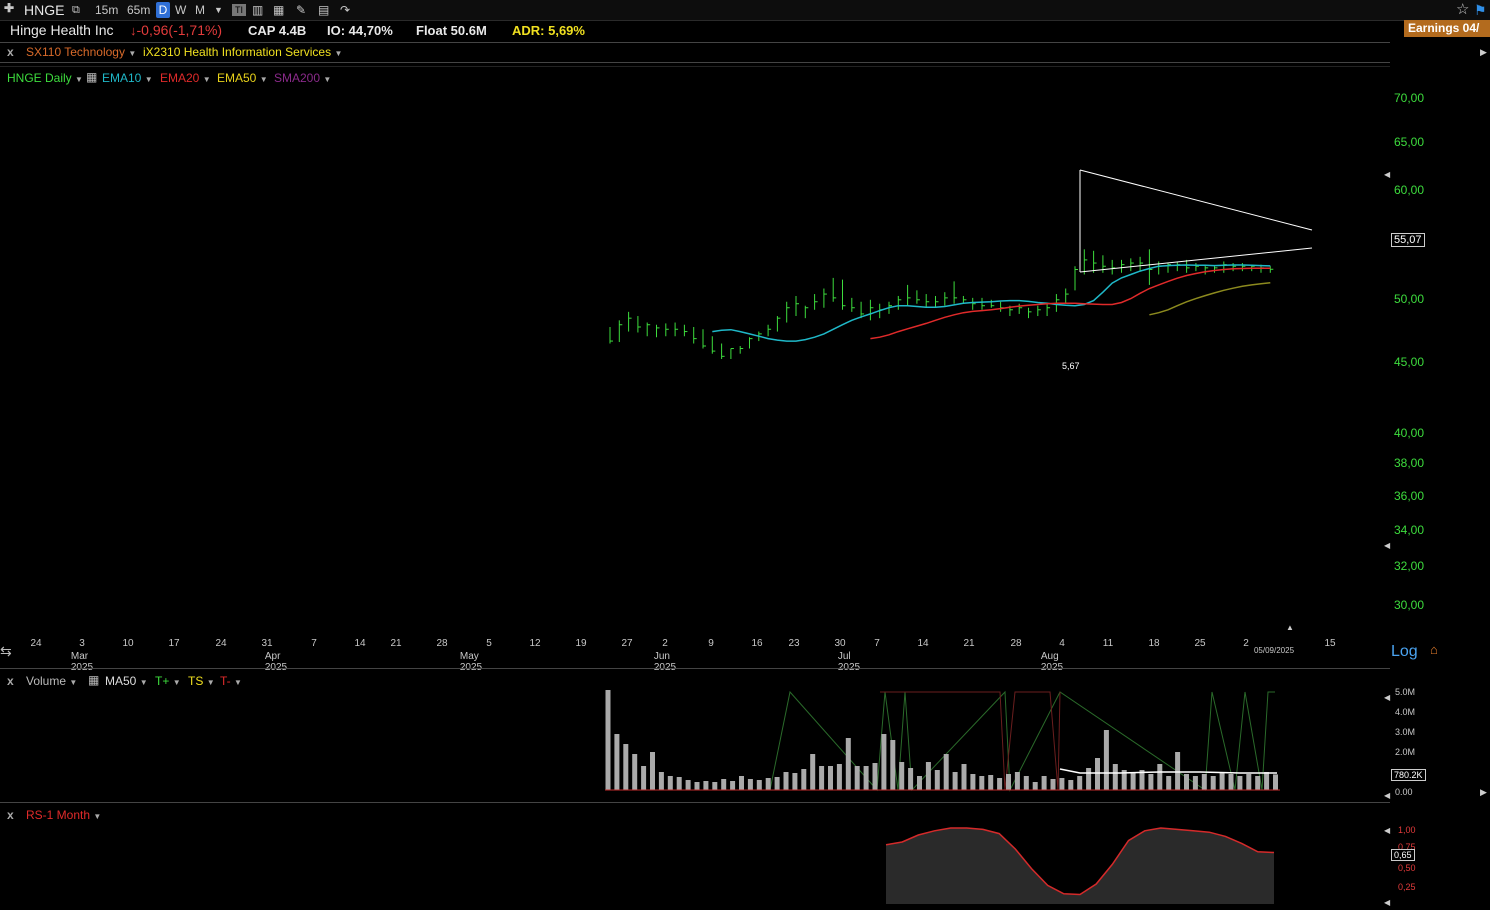 The image size is (1490, 910). What do you see at coordinates (840, 643) in the screenshot?
I see `date-tick: 30` at bounding box center [840, 643].